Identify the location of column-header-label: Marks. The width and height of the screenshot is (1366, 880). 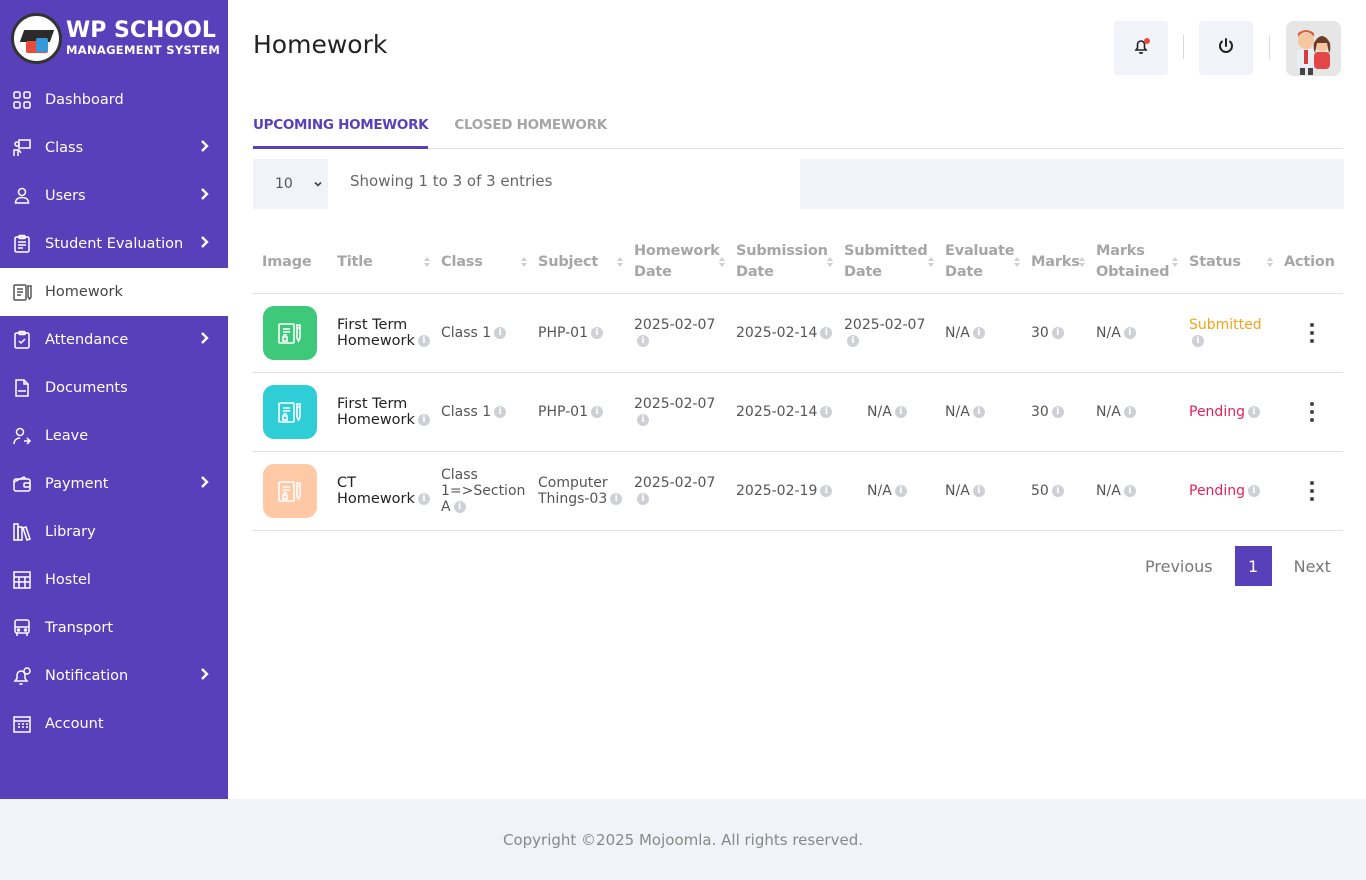
(1055, 261).